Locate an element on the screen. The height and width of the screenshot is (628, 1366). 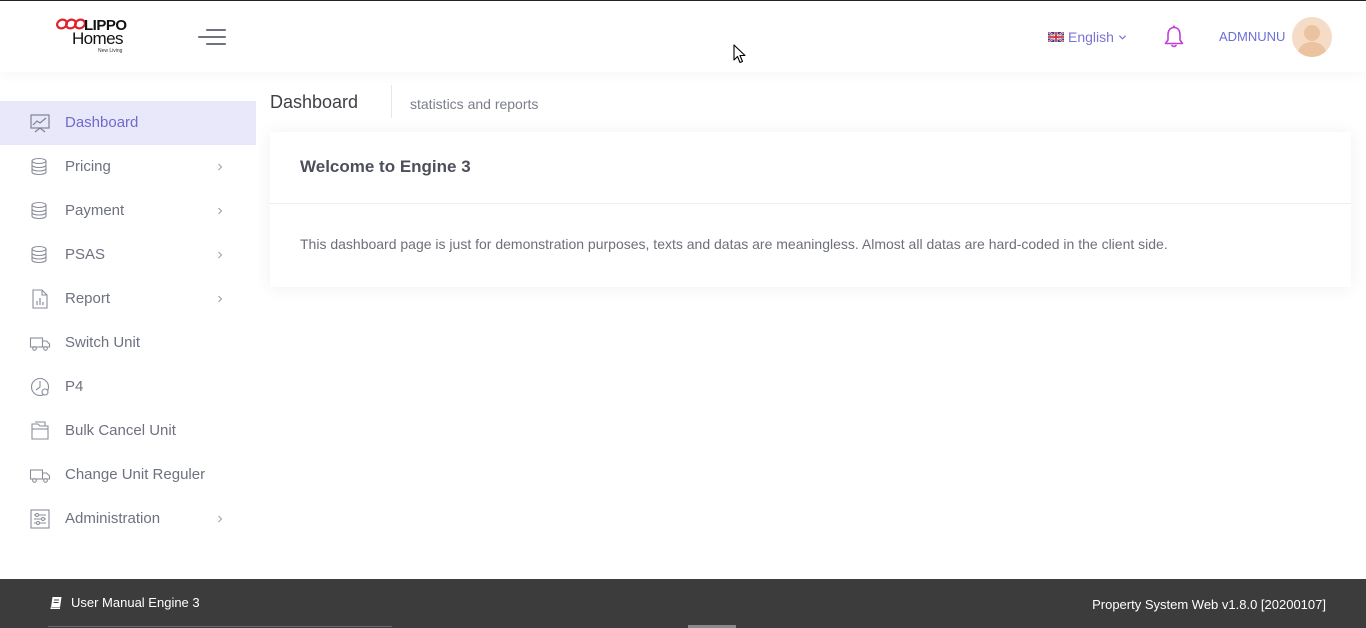
sidebar-item-administration: Administration is located at coordinates (128, 519).